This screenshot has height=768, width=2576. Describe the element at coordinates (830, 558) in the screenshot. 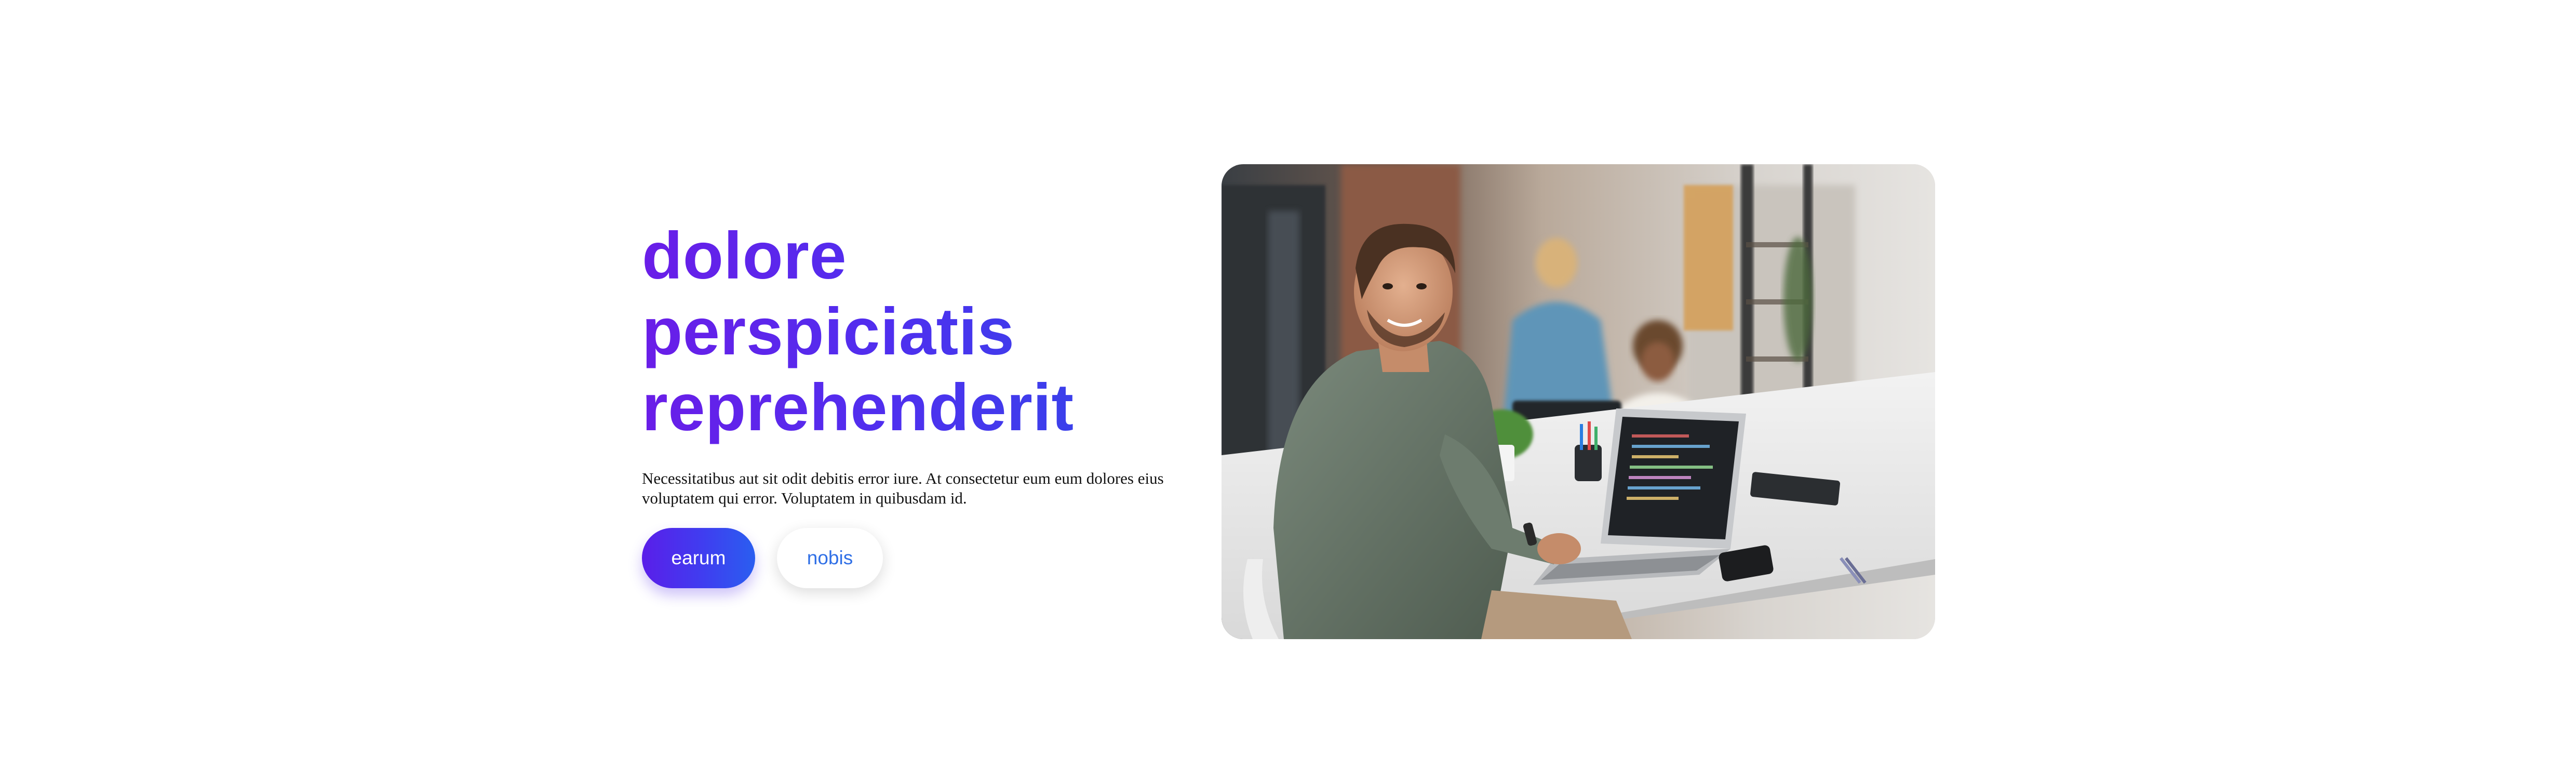

I see `nobis-button: nobis` at that location.